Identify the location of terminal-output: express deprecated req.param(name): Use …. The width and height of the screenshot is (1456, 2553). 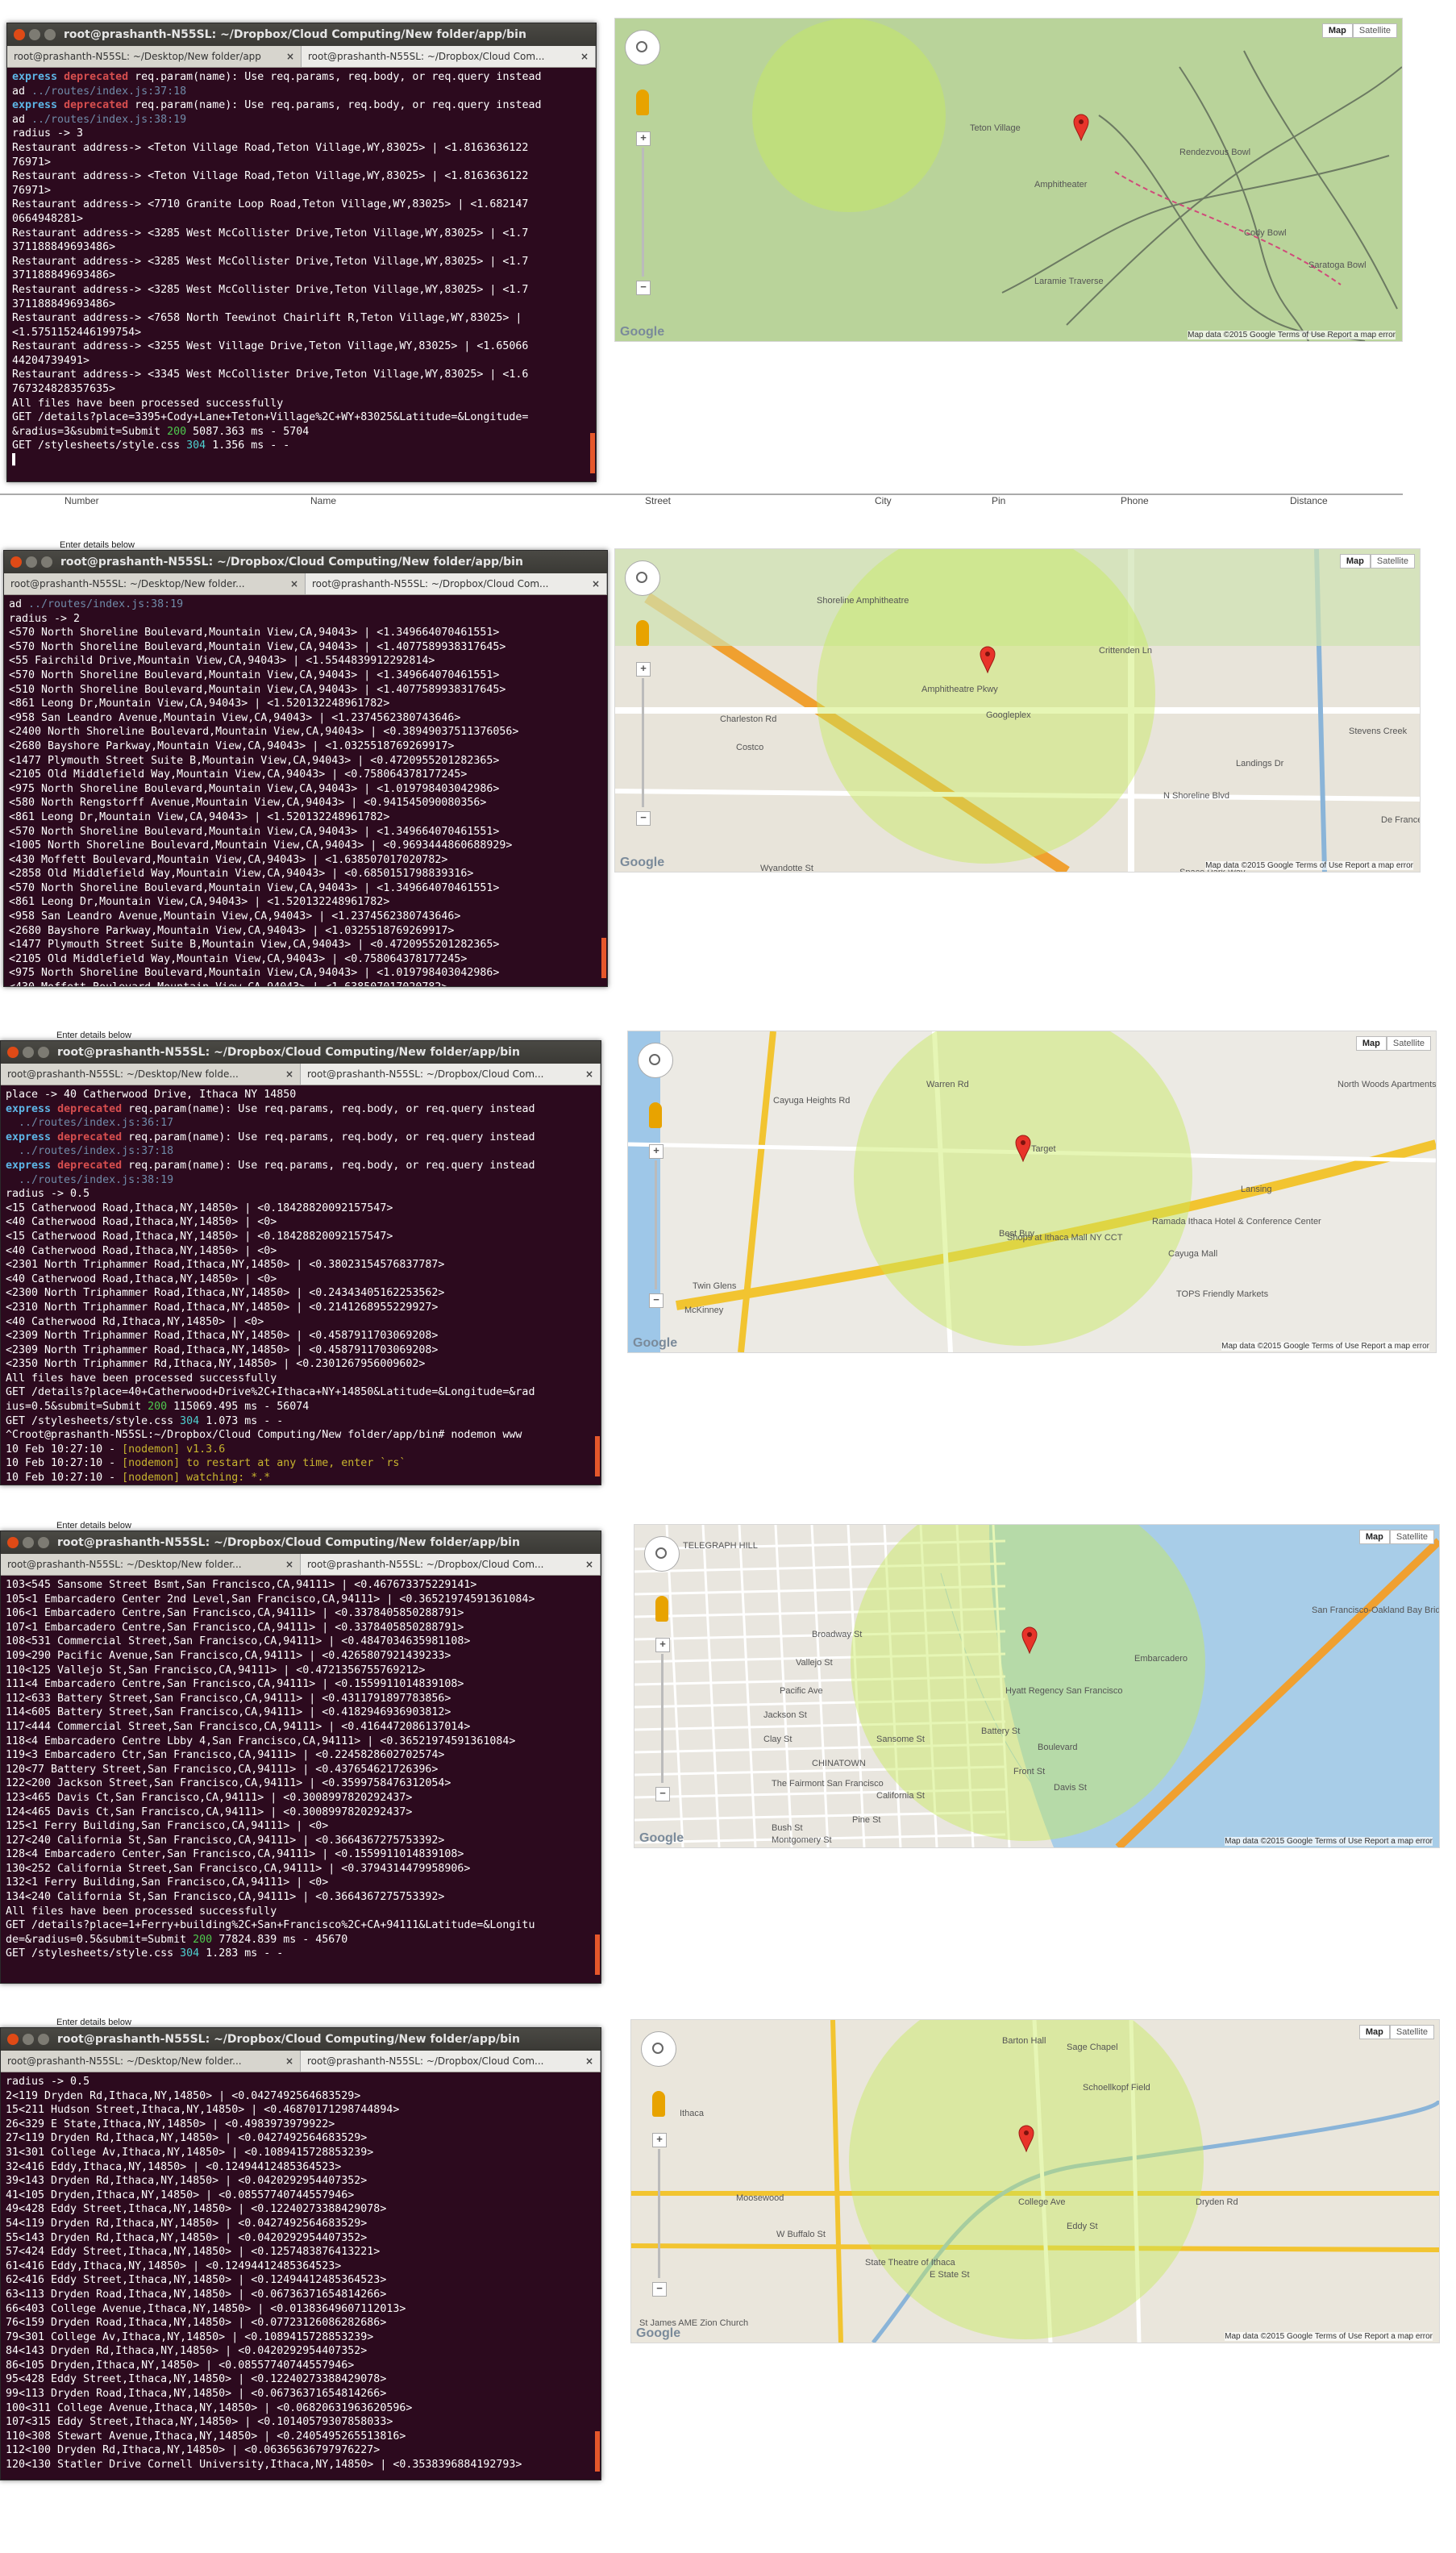
(301, 269).